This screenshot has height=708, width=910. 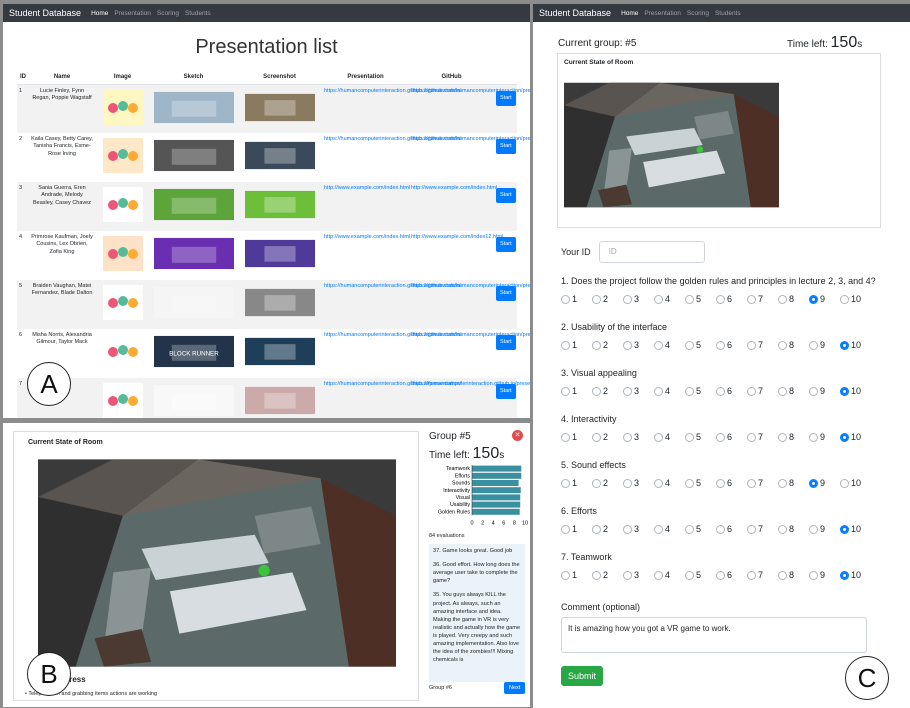 I want to click on close-icon: ✕, so click(x=517, y=435).